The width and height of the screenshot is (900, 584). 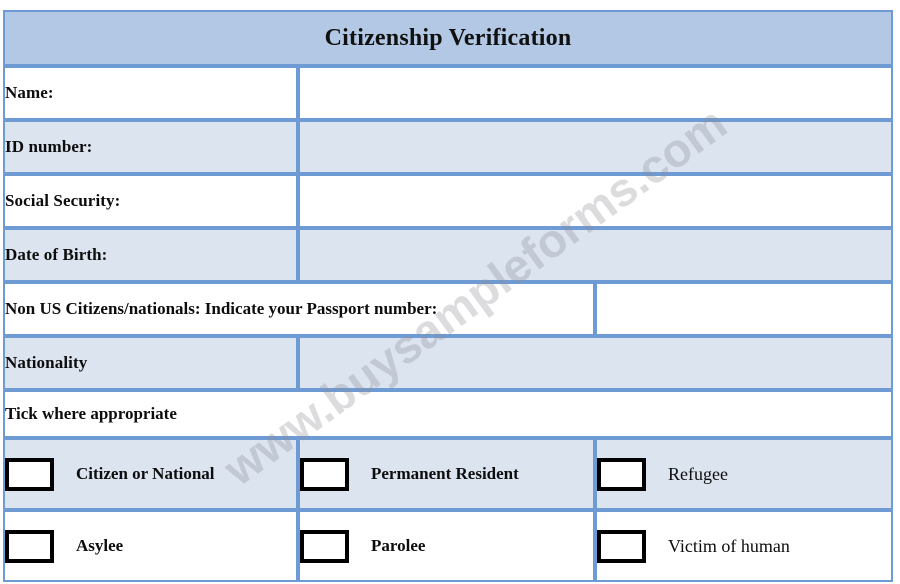 I want to click on table-row-status-options-2: Asylee Parolee Victim of human, so click(x=448, y=546).